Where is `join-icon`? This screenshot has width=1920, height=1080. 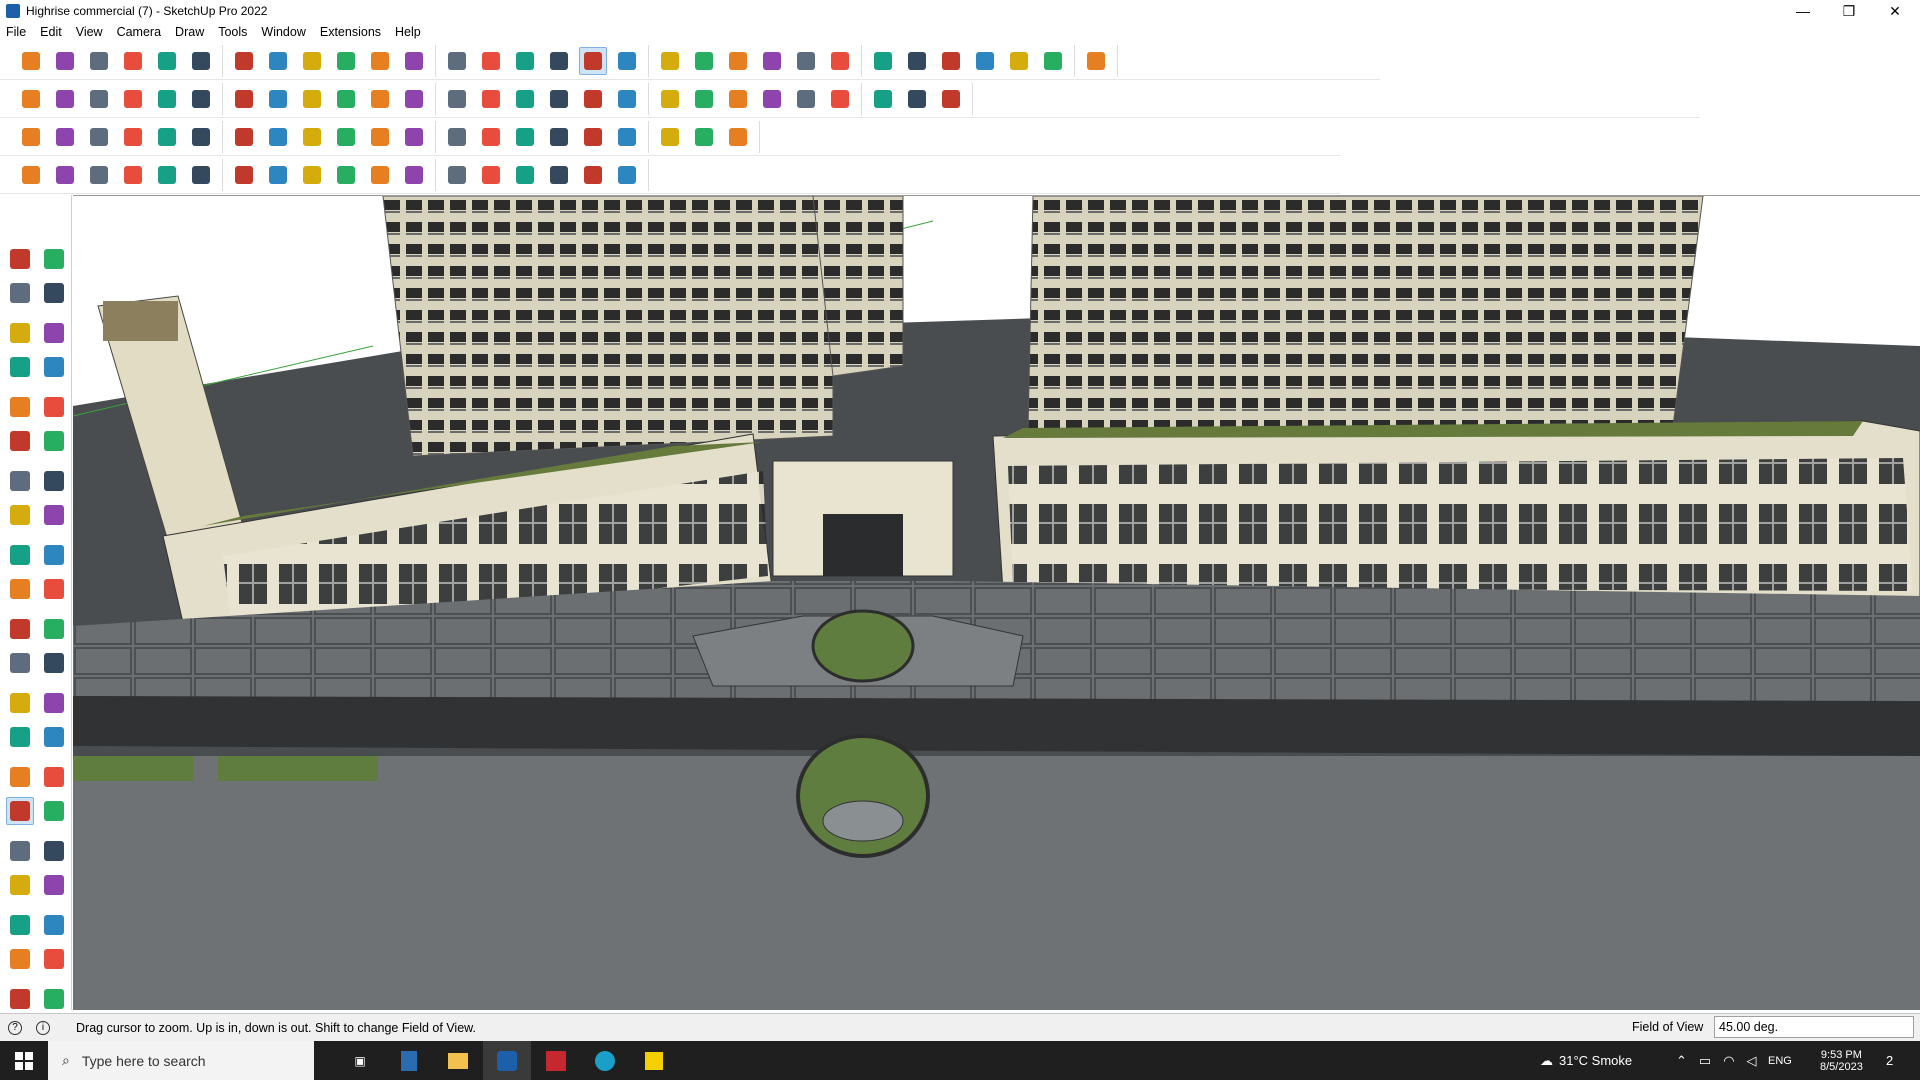
join-icon is located at coordinates (593, 137).